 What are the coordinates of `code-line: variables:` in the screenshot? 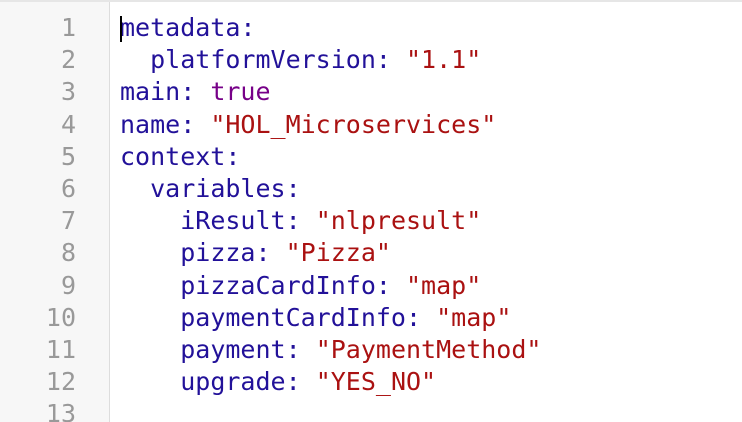 It's located at (431, 189).